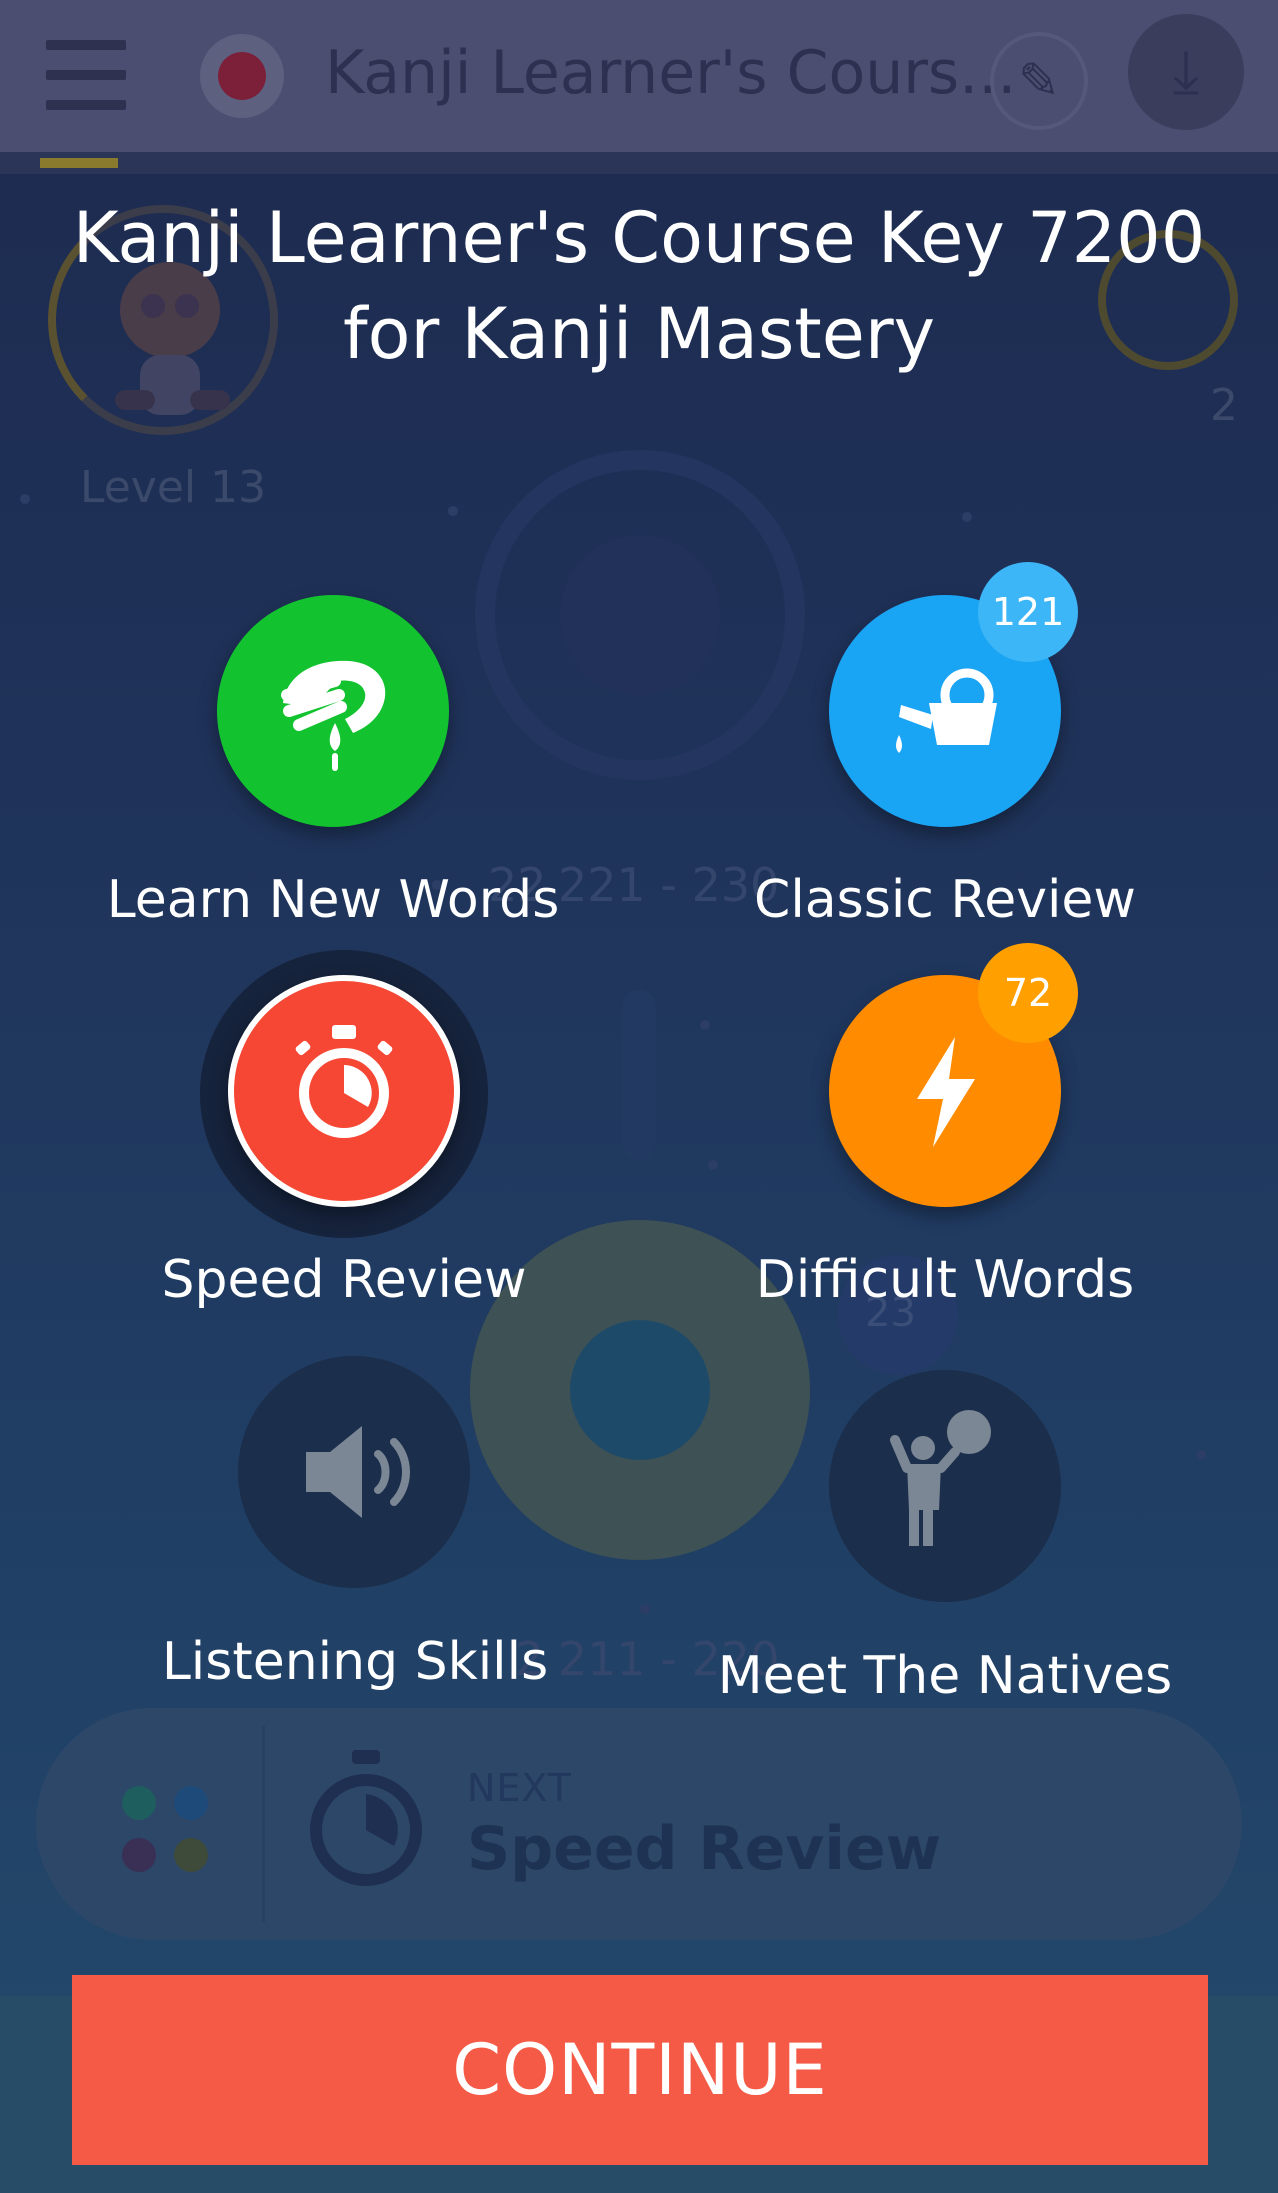  Describe the element at coordinates (1028, 612) in the screenshot. I see `classic-review-count-badge: 121` at that location.